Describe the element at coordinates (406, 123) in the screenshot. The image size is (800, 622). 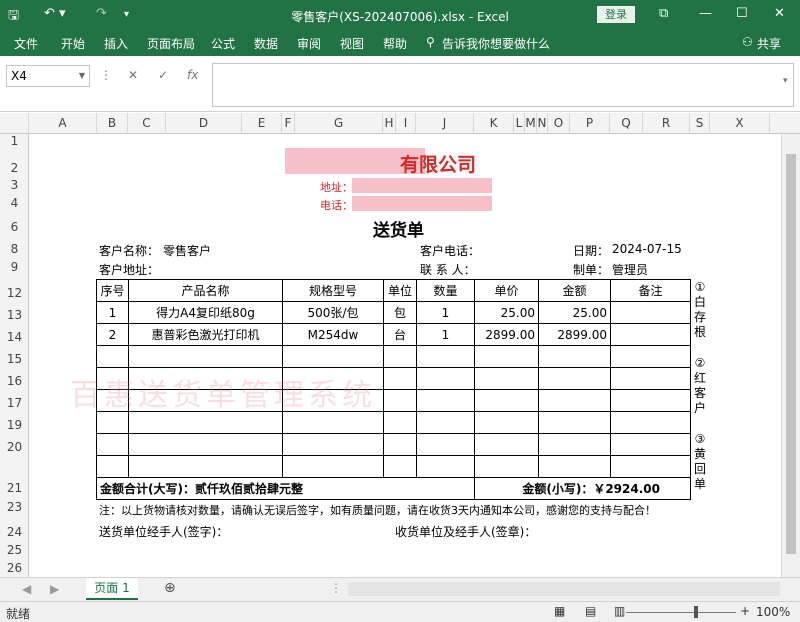
I see `column-header: I` at that location.